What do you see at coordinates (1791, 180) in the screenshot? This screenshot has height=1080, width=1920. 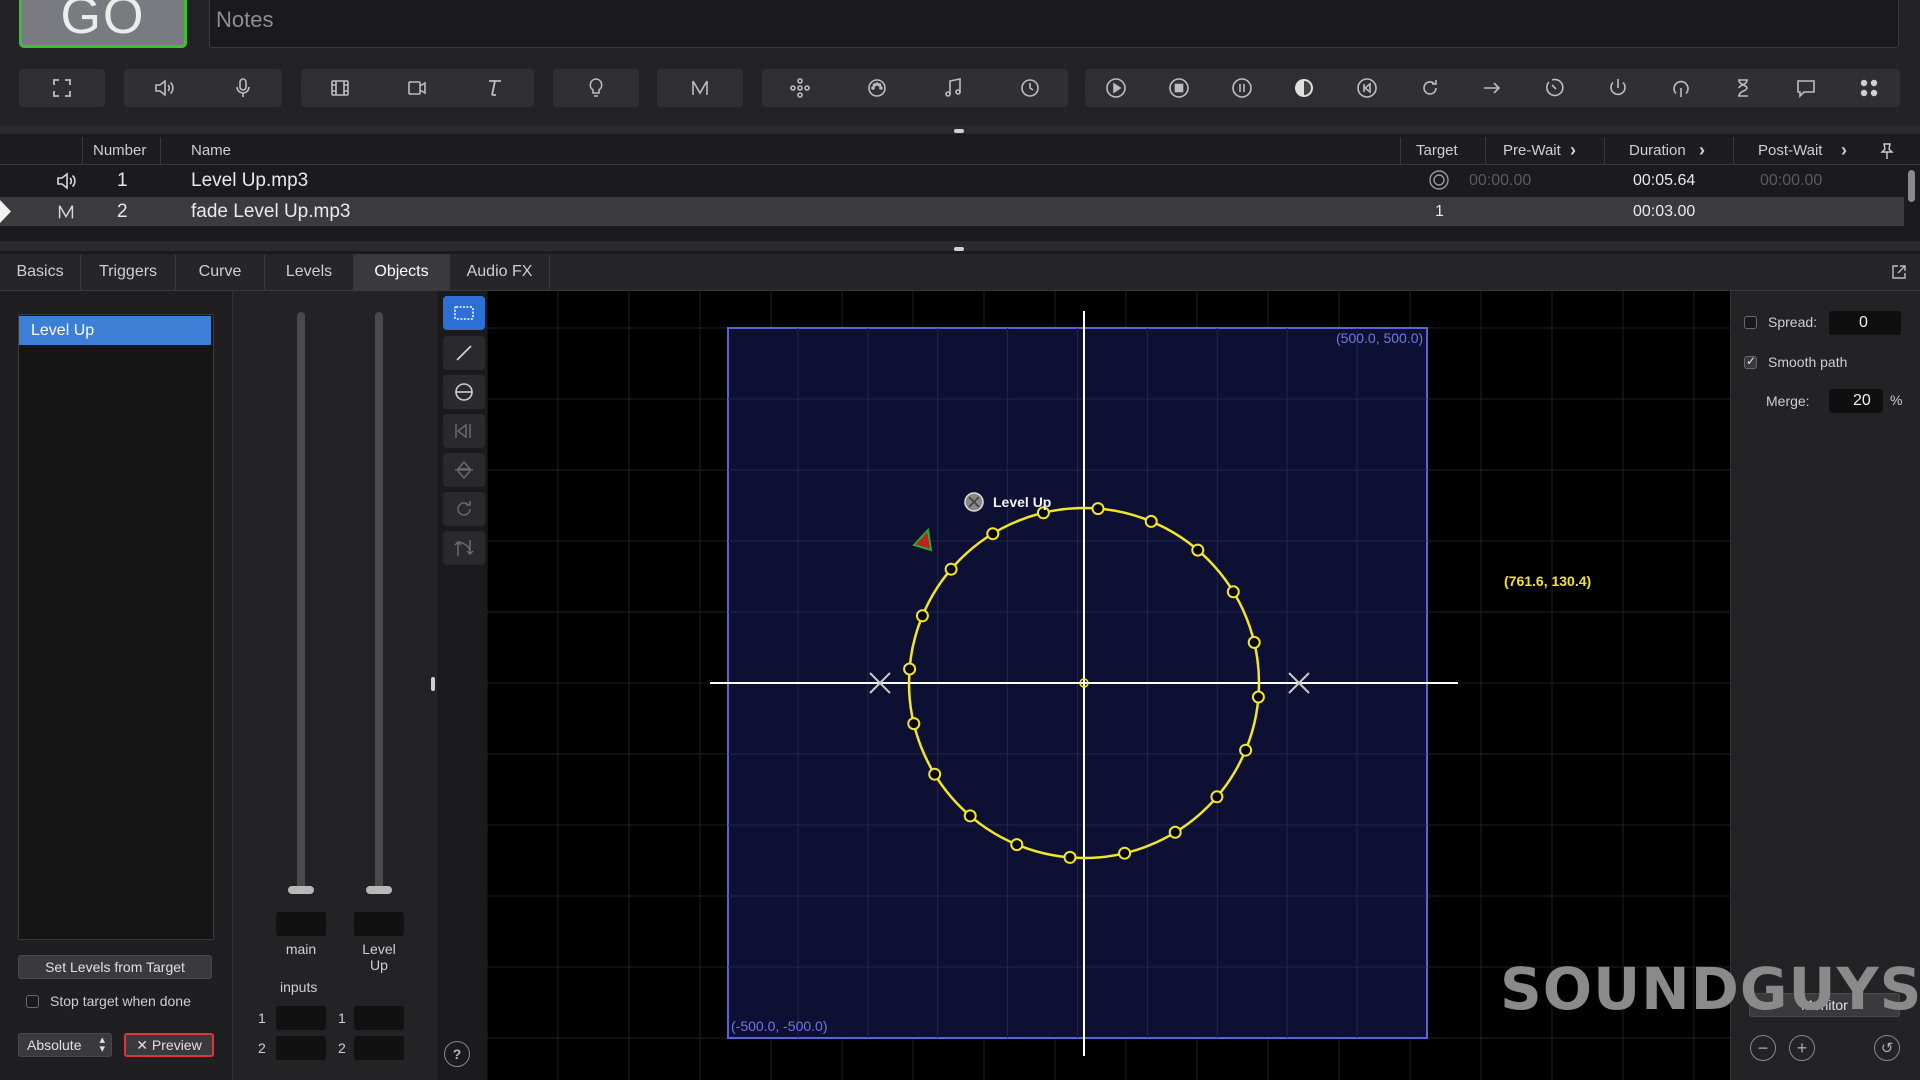 I see `cue-postwait: 00:00.00` at bounding box center [1791, 180].